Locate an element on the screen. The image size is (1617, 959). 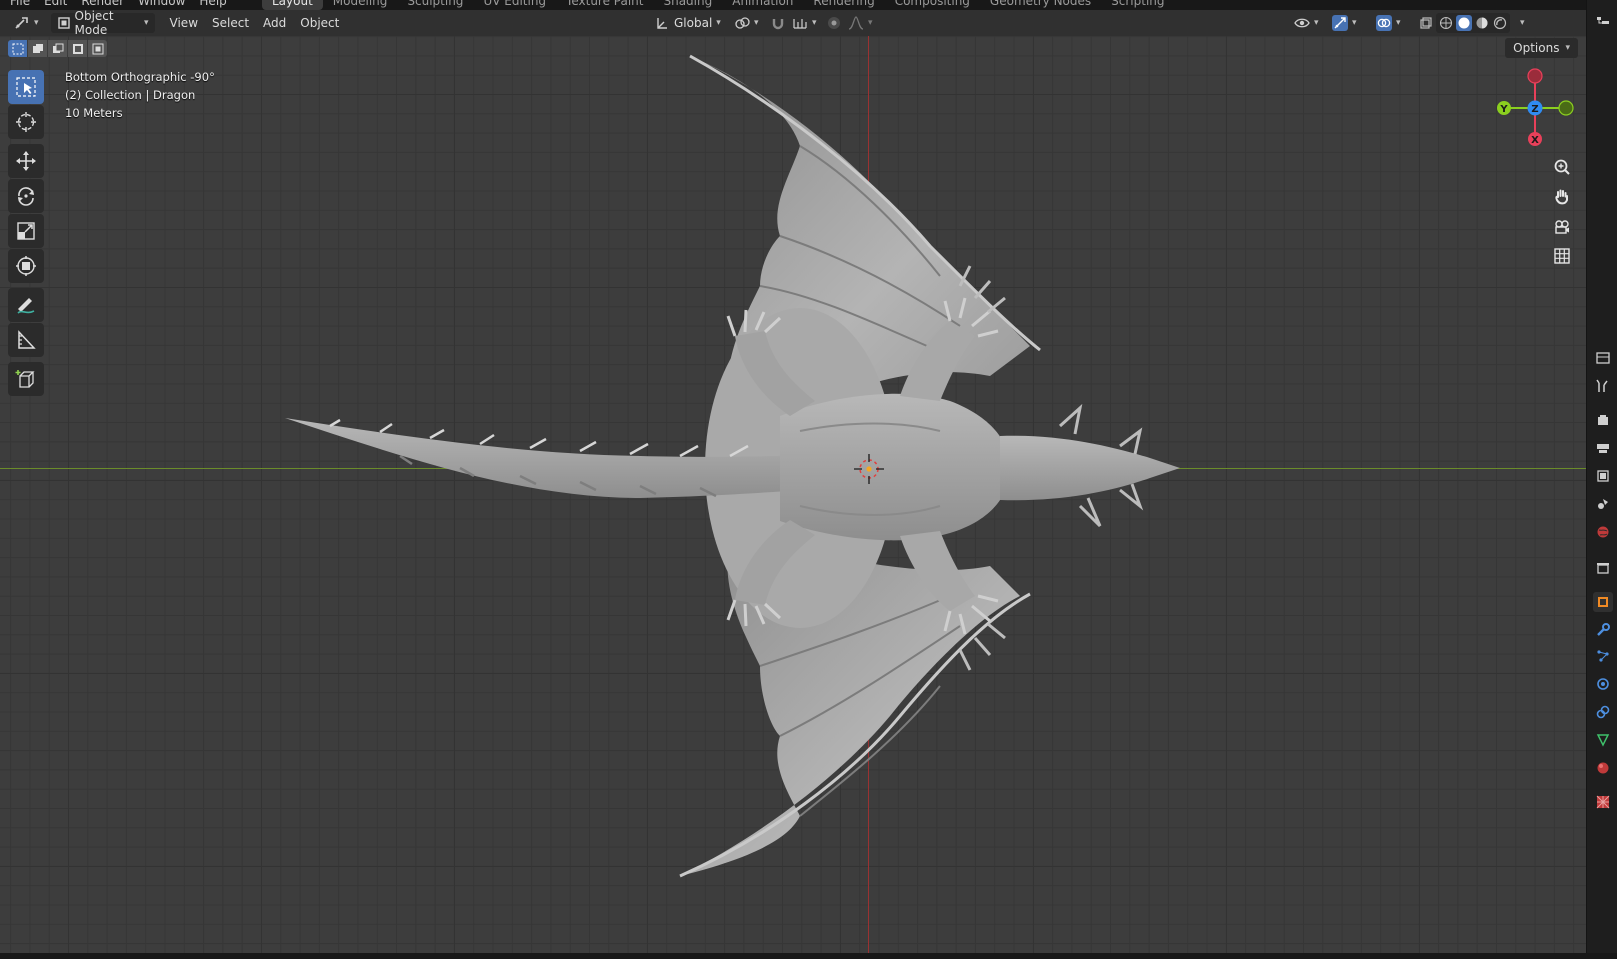
mode-dropdown: Object Mode ▾ is located at coordinates (102, 23).